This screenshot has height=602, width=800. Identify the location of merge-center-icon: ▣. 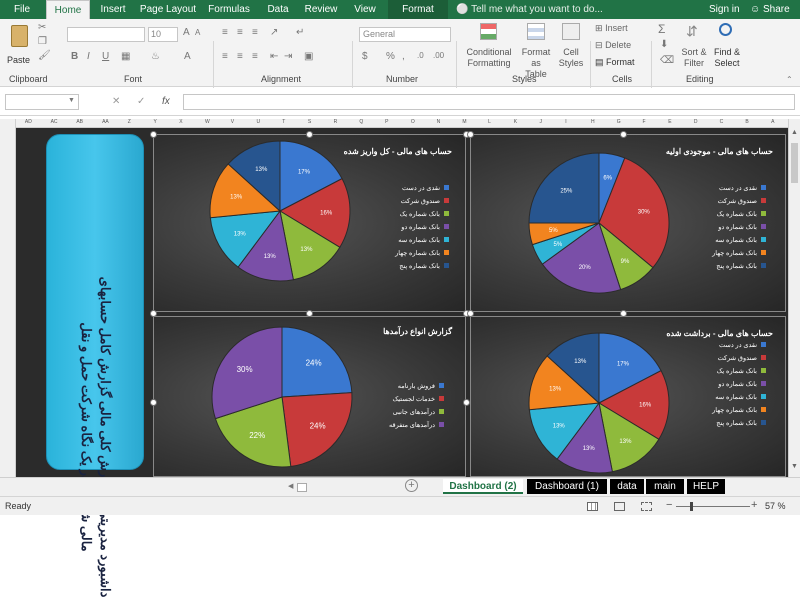
(308, 56).